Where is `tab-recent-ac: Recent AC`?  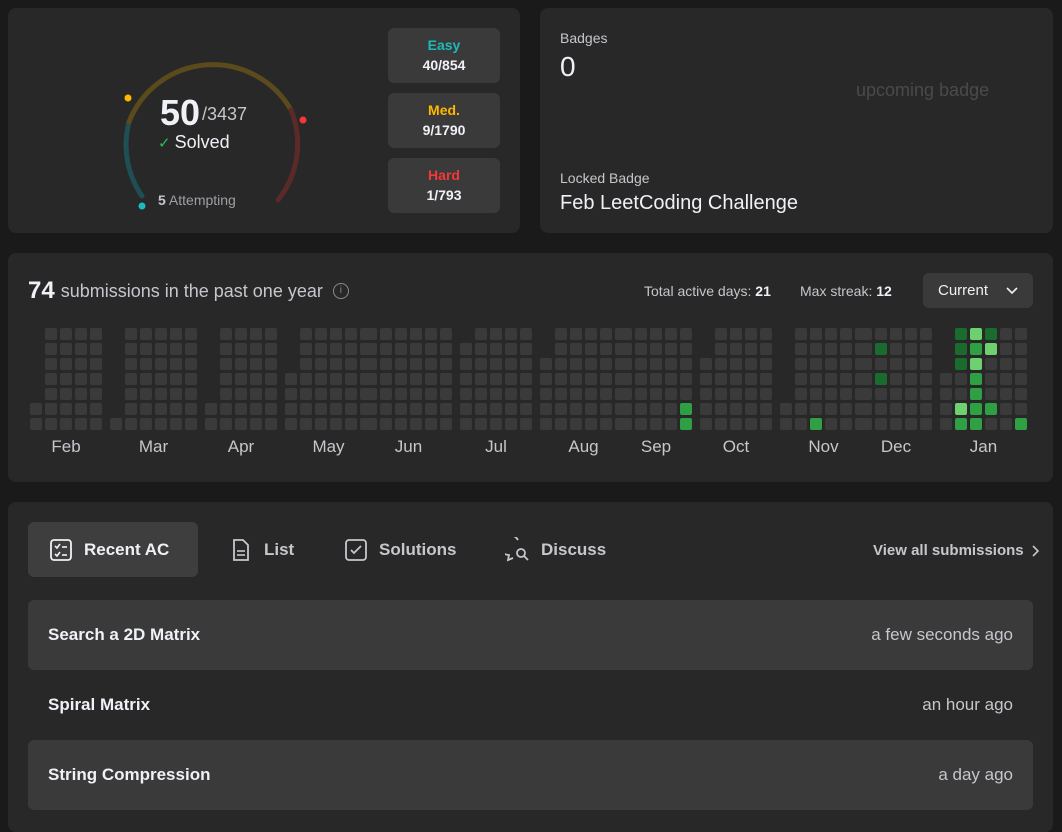
tab-recent-ac: Recent AC is located at coordinates (113, 549).